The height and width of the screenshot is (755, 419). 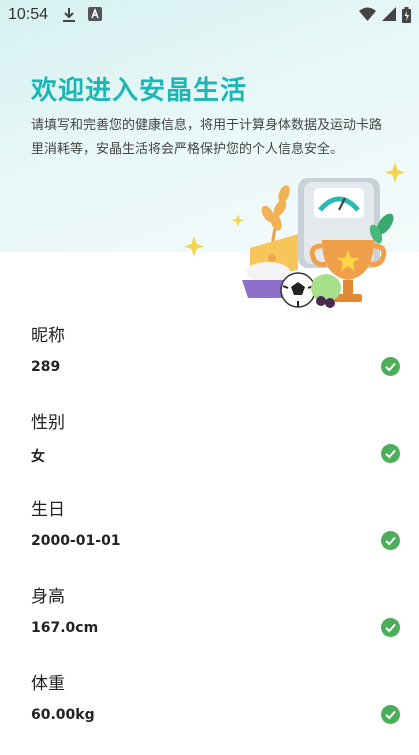 What do you see at coordinates (48, 597) in the screenshot?
I see `field-label: 身高` at bounding box center [48, 597].